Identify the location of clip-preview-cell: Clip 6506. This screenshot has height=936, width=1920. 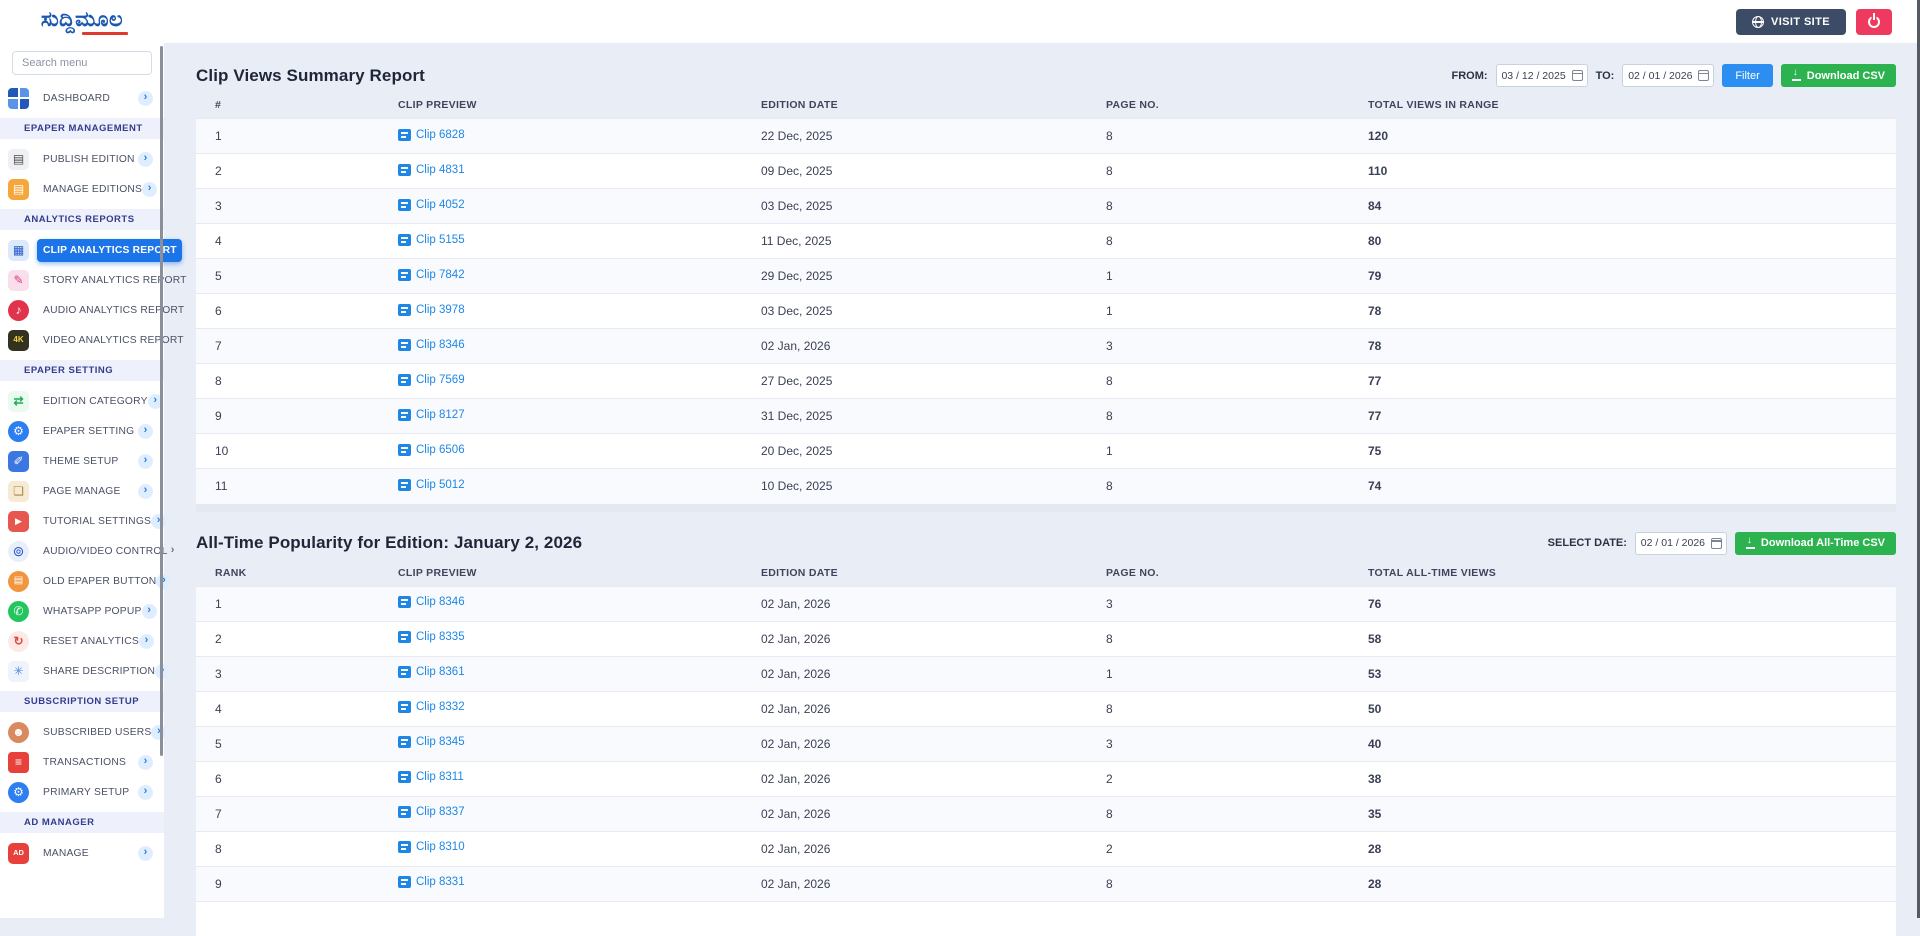
(560, 451).